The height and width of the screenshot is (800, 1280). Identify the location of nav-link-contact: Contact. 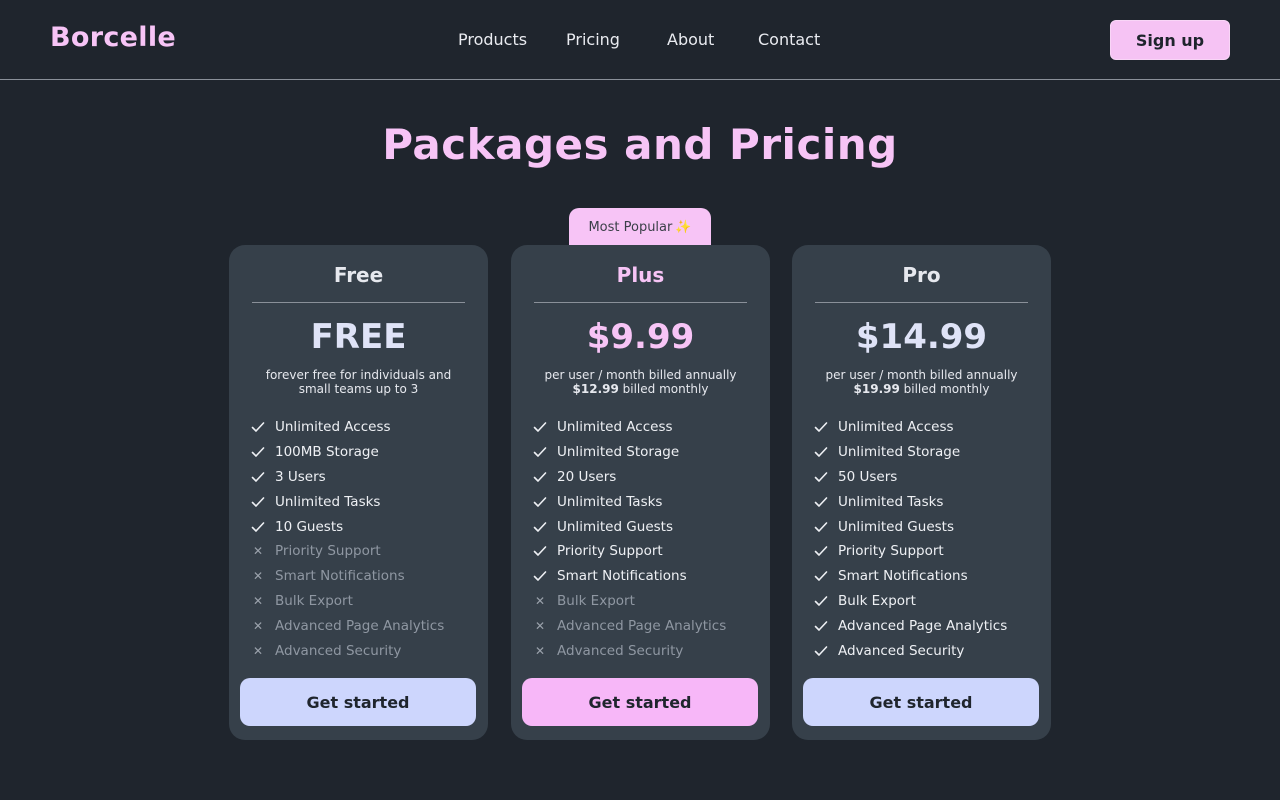
(789, 39).